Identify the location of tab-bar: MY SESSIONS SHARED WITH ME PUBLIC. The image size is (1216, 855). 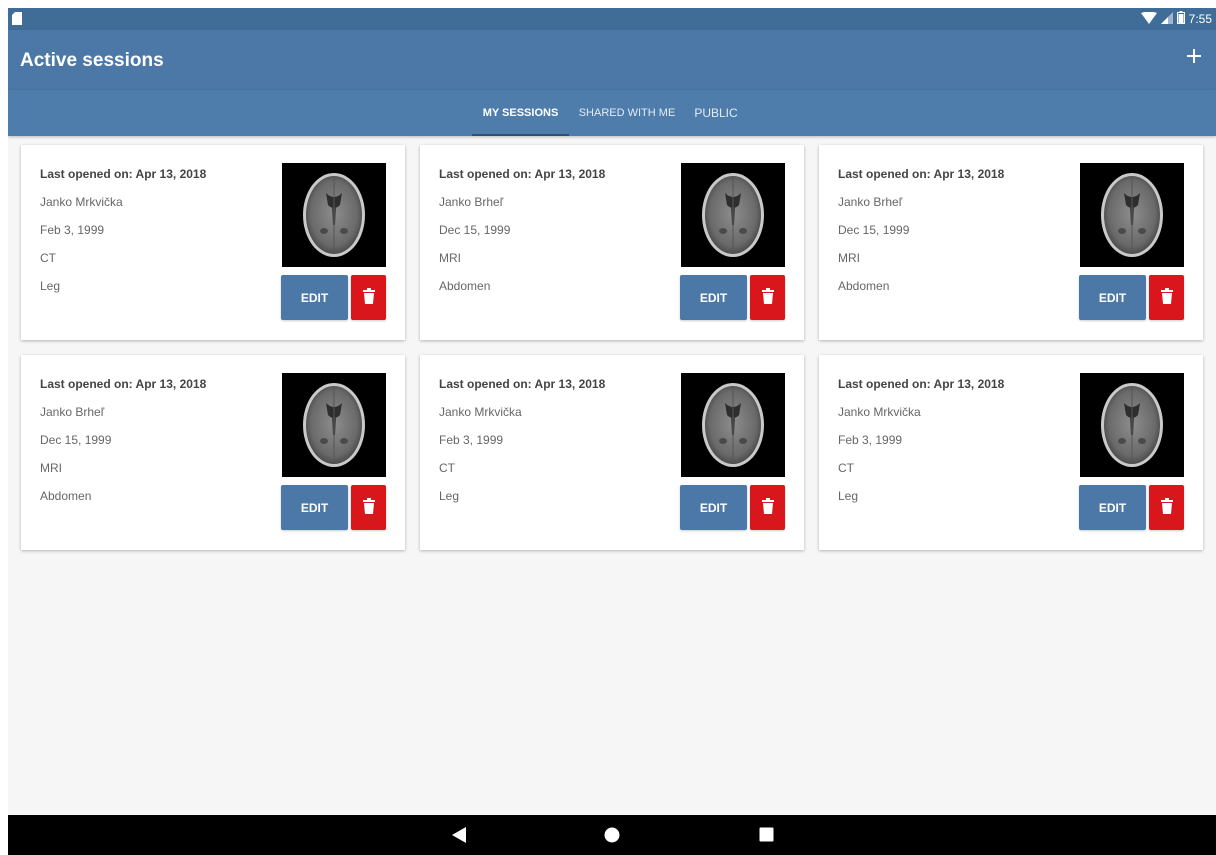
(612, 113).